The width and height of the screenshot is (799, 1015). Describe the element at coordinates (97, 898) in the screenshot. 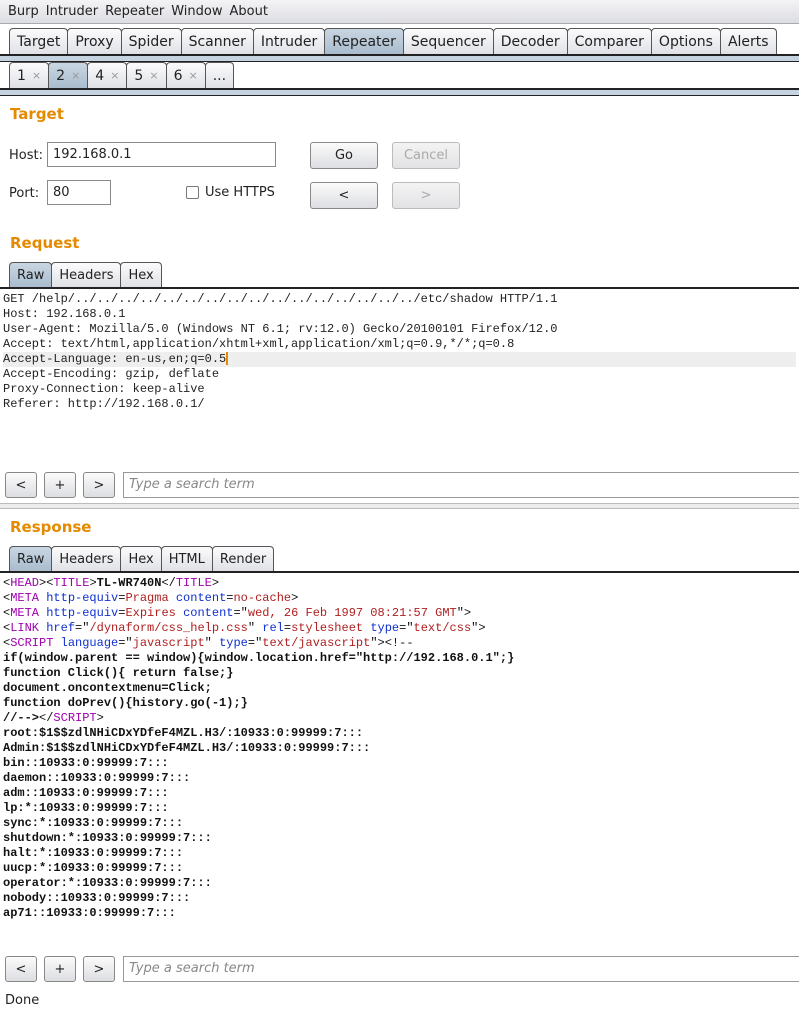

I see `response-token-txt: nobody::10933:0:99999:7:::` at that location.